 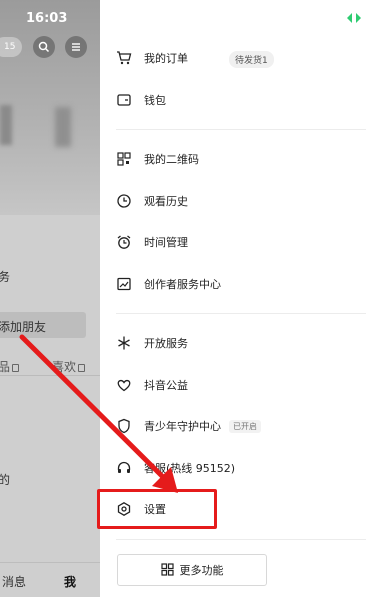 What do you see at coordinates (354, 18) in the screenshot?
I see `expand-icon` at bounding box center [354, 18].